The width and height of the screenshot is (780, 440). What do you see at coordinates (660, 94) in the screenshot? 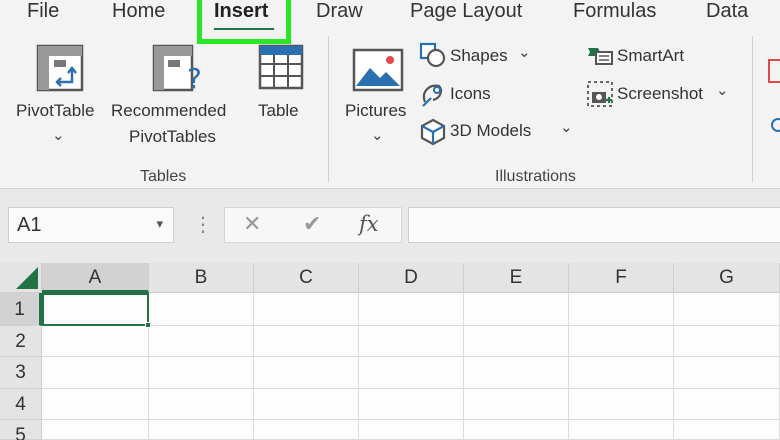
I see `screenshot-label: Screenshot` at bounding box center [660, 94].